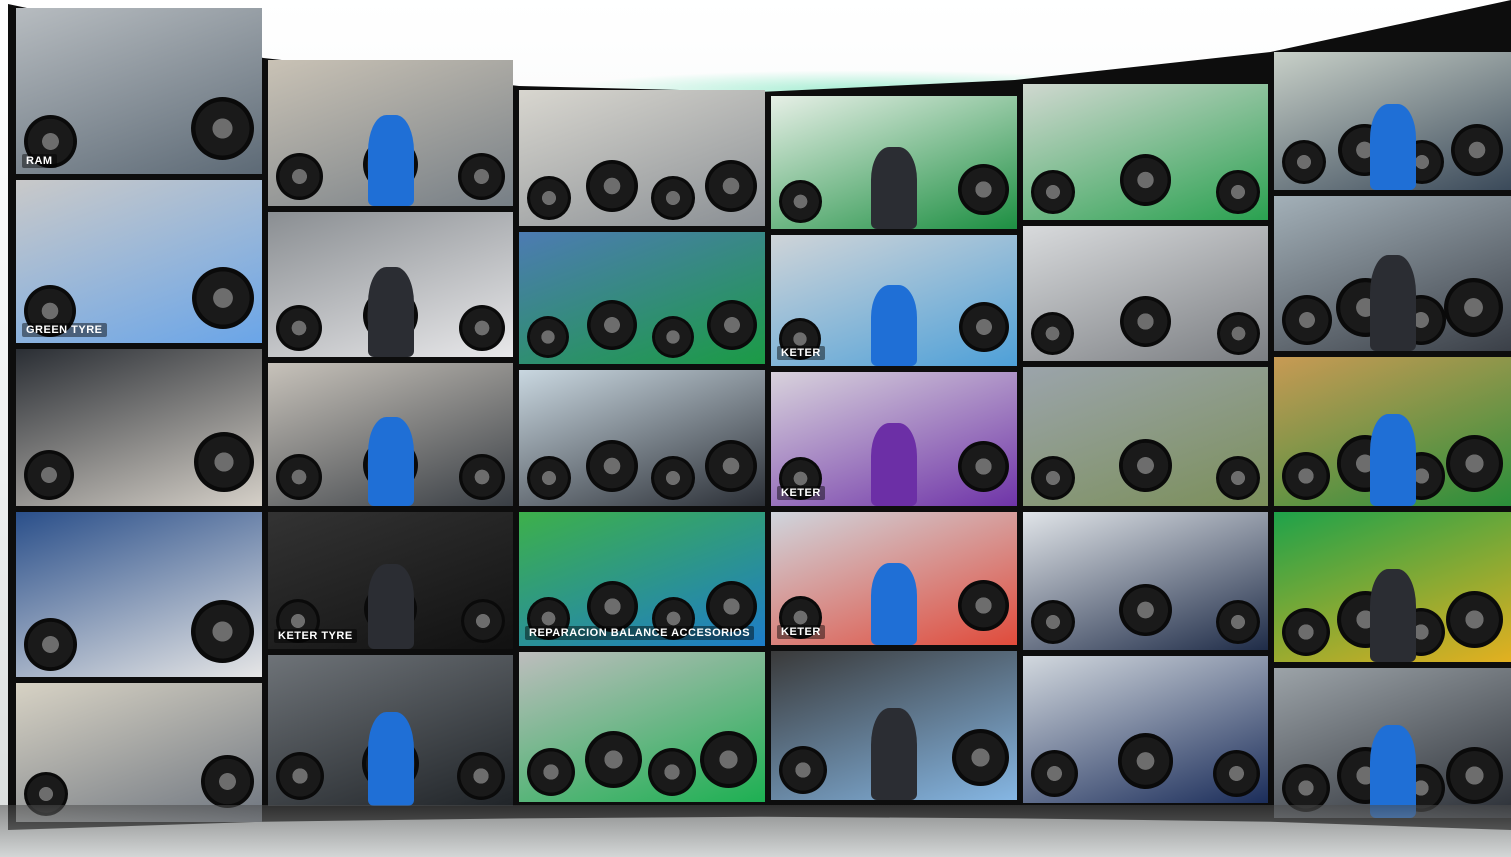  What do you see at coordinates (755, 831) in the screenshot?
I see `floor-reflection` at bounding box center [755, 831].